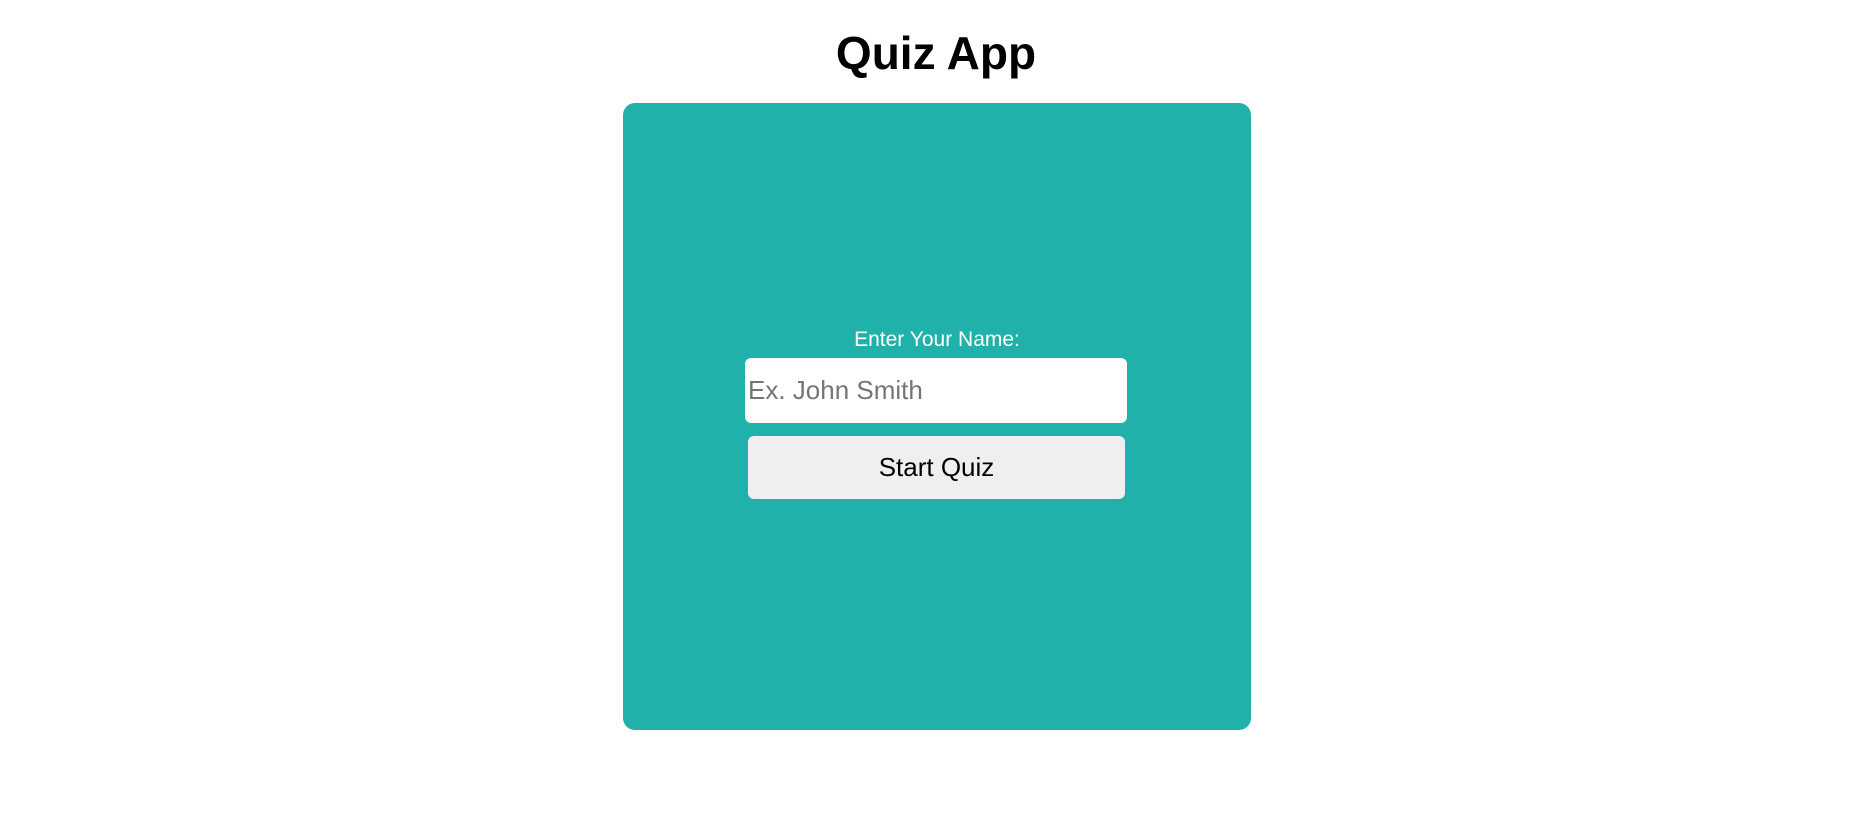  What do you see at coordinates (936, 53) in the screenshot?
I see `page-title: Quiz App` at bounding box center [936, 53].